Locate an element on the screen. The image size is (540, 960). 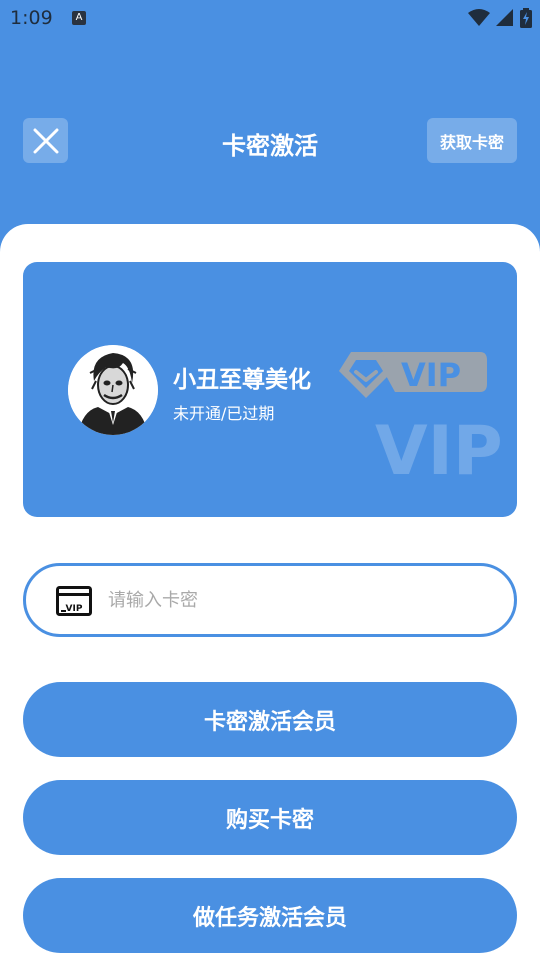
status-bar: 1:09 A is located at coordinates (270, 18).